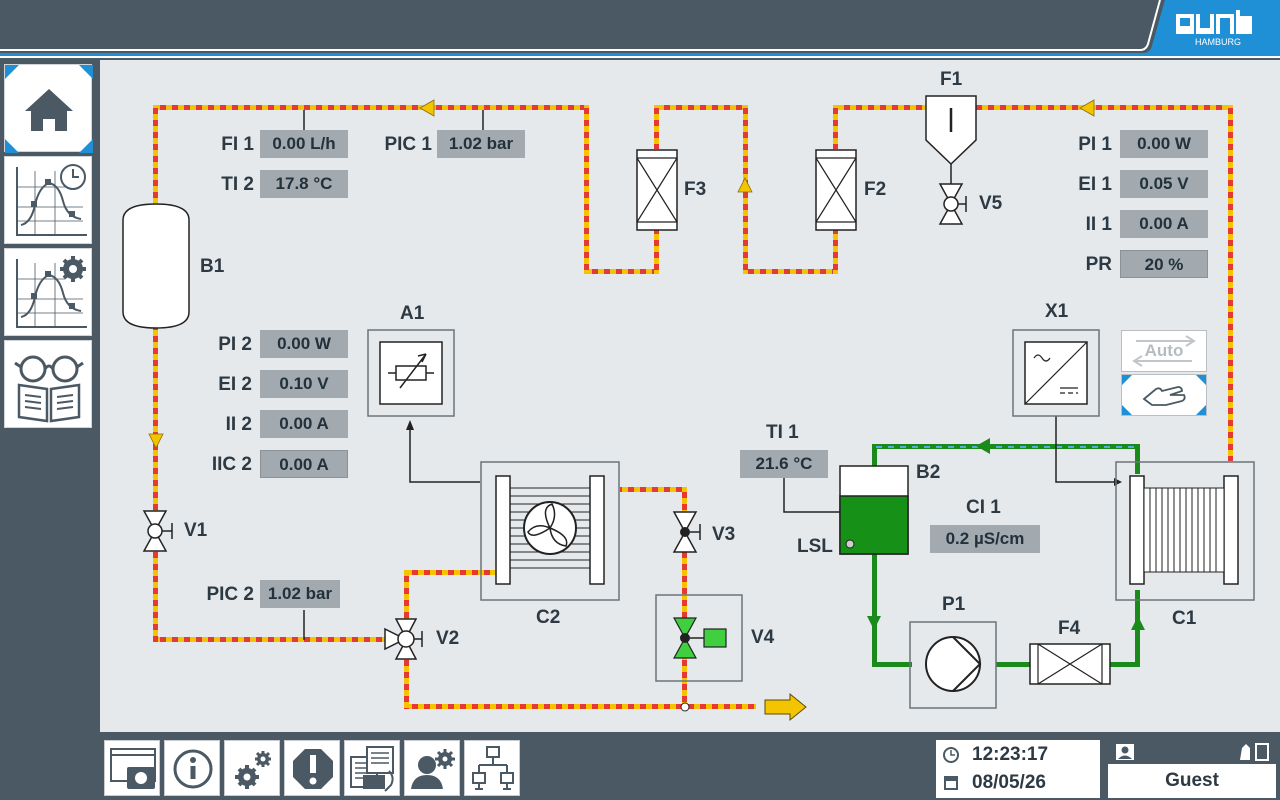  I want to click on value-iic2: 0.00 A, so click(304, 464).